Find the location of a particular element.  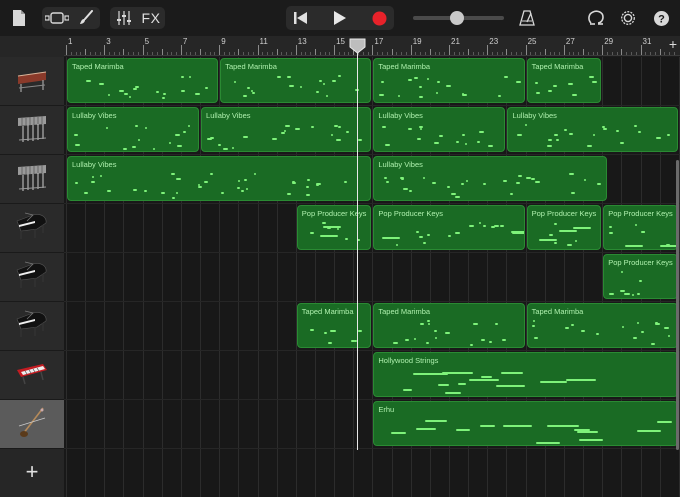

document-icon is located at coordinates (19, 18).